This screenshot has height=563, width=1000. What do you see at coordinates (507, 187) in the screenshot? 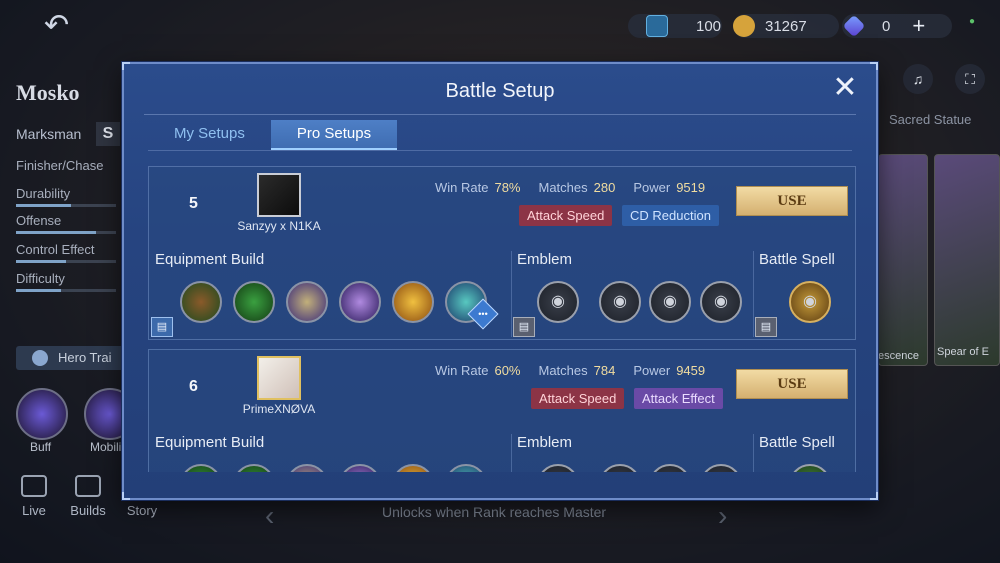
I see `win-rate-value: 78%` at bounding box center [507, 187].